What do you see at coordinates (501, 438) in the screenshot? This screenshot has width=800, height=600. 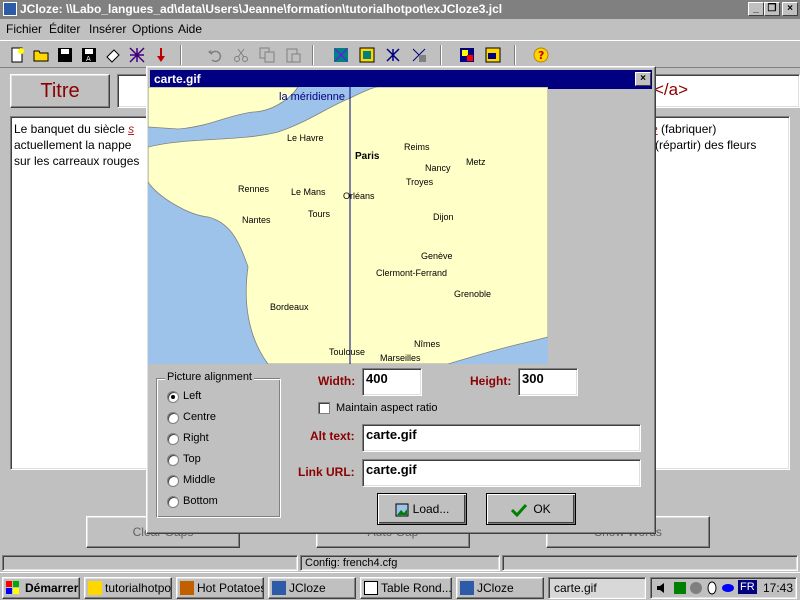 I see `alt-text-input: carte.gif` at bounding box center [501, 438].